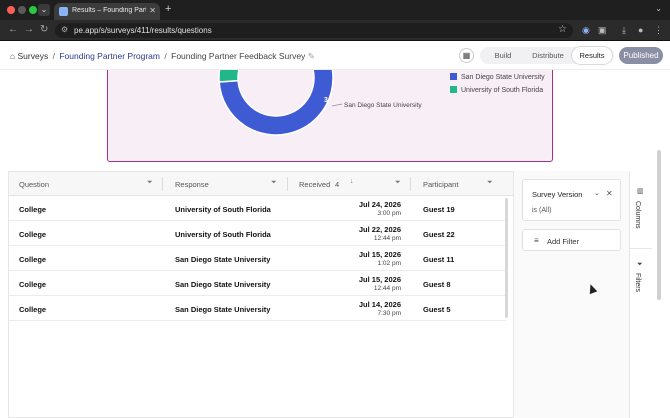  Describe the element at coordinates (597, 193) in the screenshot. I see `chevron-down-icon: ⌄` at that location.